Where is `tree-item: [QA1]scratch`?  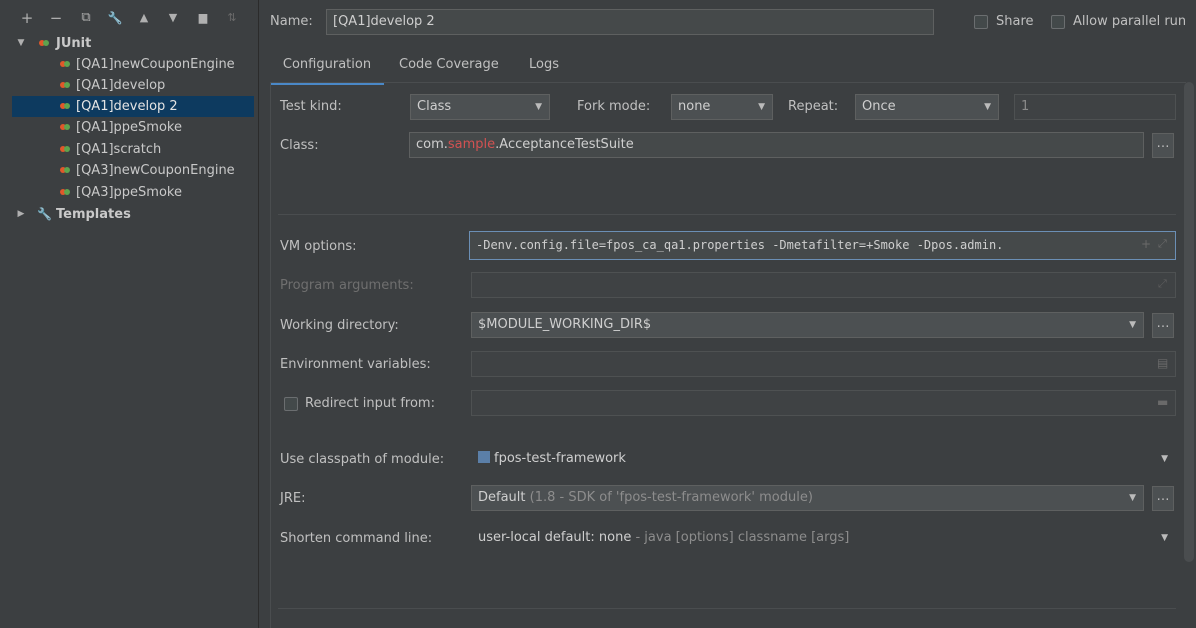 tree-item: [QA1]scratch is located at coordinates (129, 149).